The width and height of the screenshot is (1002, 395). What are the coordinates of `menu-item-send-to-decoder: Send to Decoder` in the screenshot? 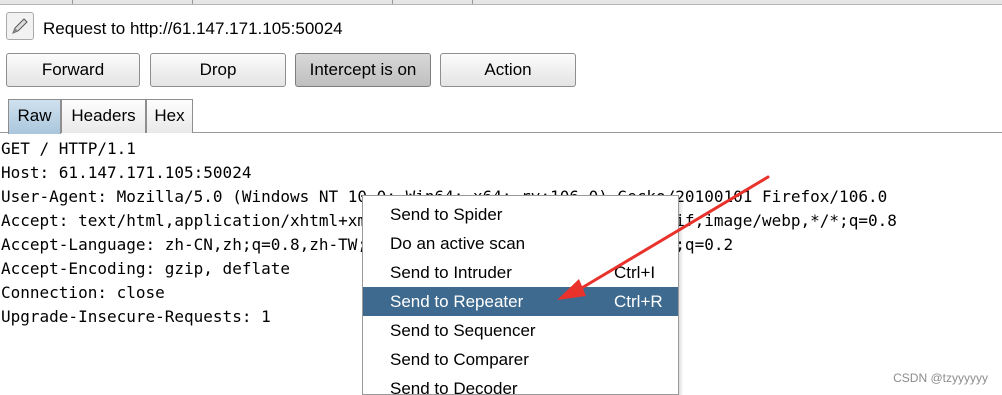 It's located at (520, 384).